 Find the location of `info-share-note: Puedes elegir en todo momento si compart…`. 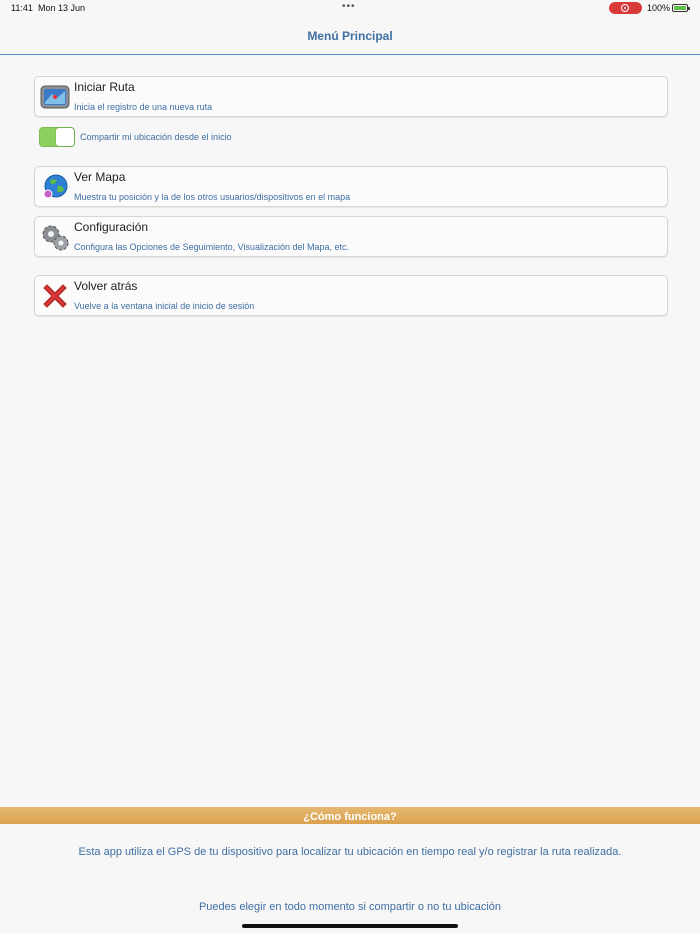

info-share-note: Puedes elegir en todo momento si compart… is located at coordinates (350, 907).